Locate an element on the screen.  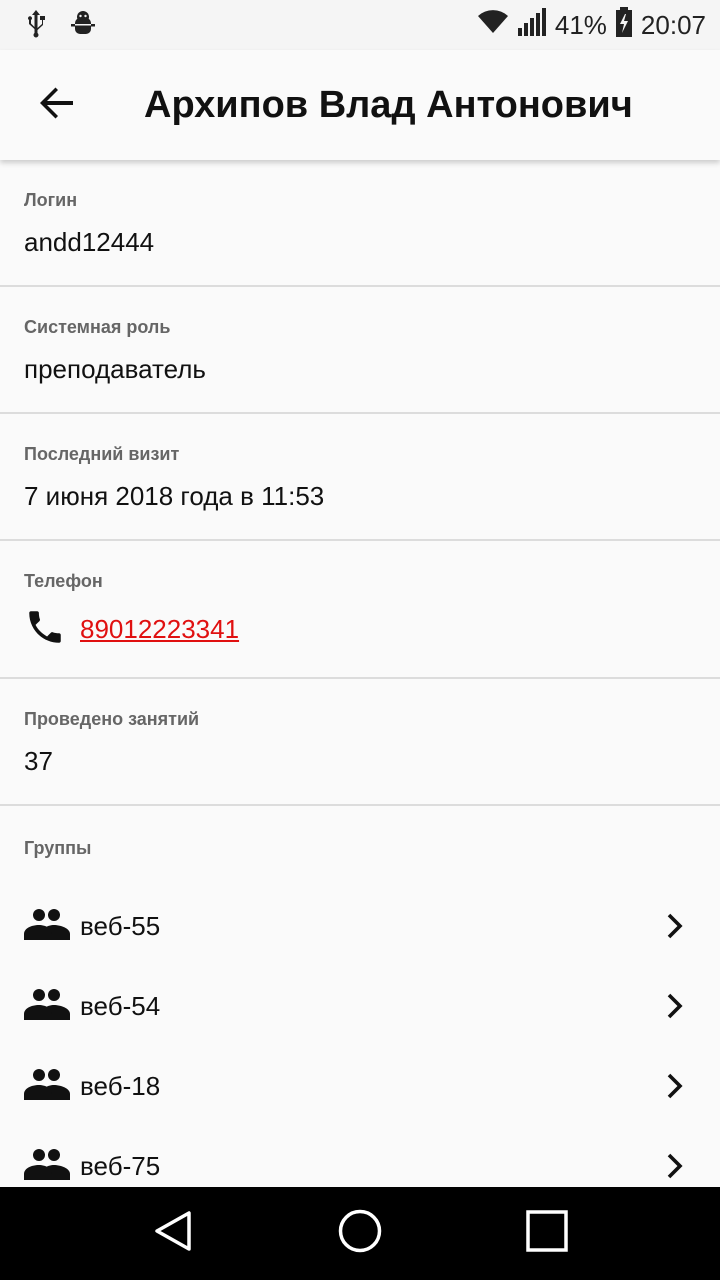
login-field: Логин andd12444 is located at coordinates (360, 223).